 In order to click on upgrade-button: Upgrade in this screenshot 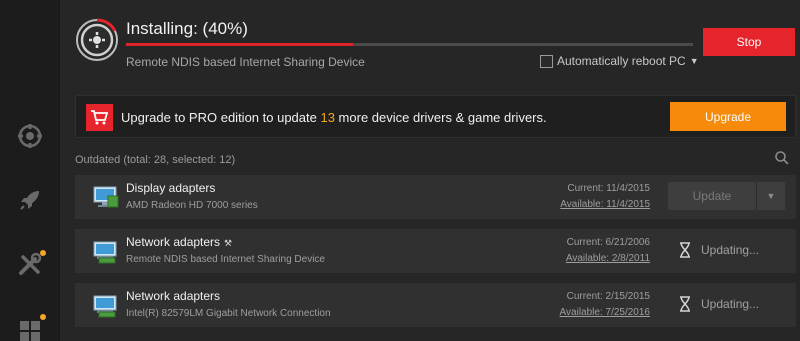, I will do `click(728, 116)`.